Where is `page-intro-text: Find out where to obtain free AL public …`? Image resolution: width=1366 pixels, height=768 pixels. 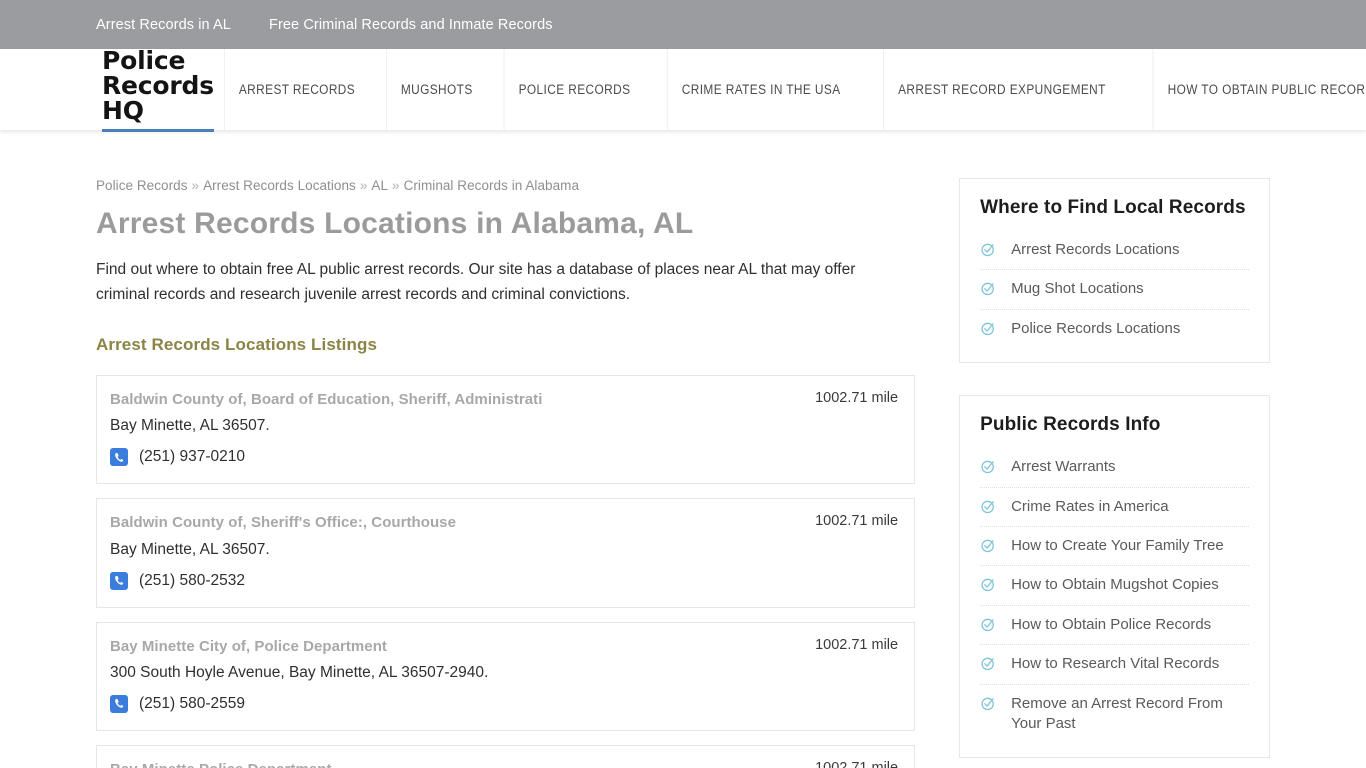 page-intro-text: Find out where to obtain free AL public … is located at coordinates (476, 281).